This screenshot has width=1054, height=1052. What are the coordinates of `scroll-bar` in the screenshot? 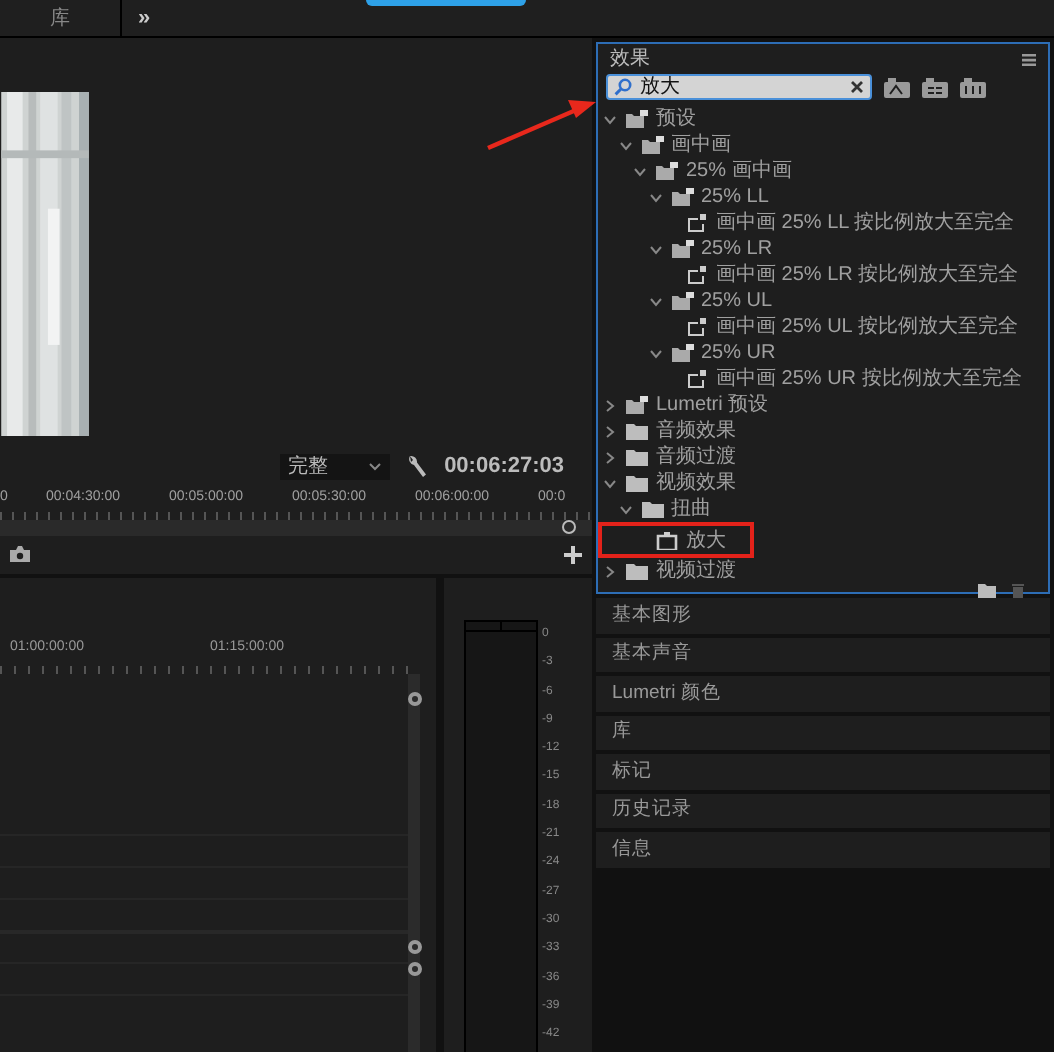 It's located at (414, 862).